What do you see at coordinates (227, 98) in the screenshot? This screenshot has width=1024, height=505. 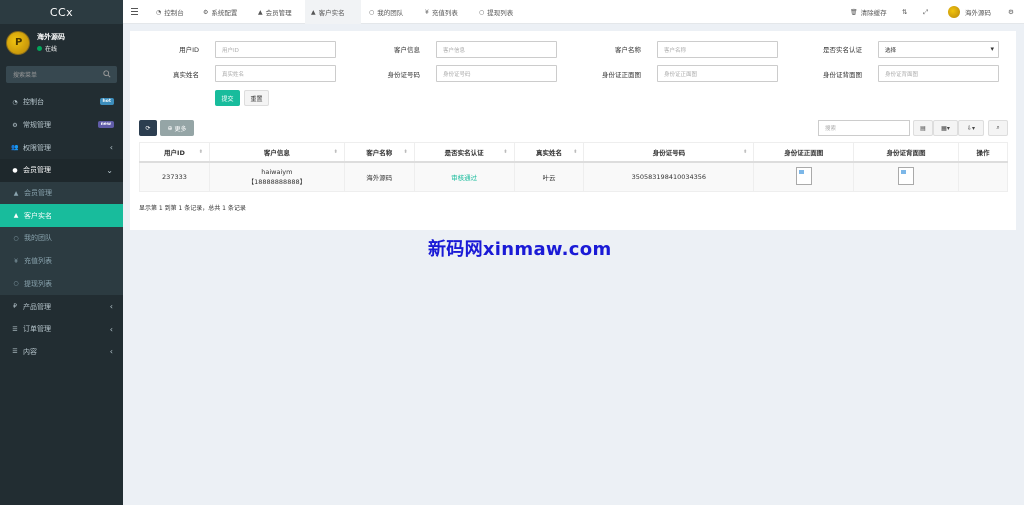 I see `submit-button: 提交` at bounding box center [227, 98].